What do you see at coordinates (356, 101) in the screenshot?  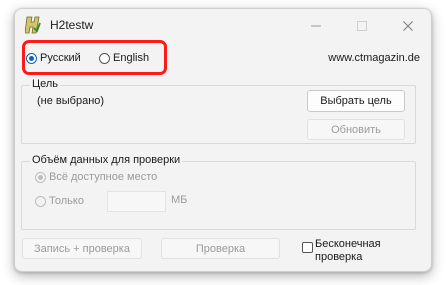 I see `select-target-button: Выбрать цель` at bounding box center [356, 101].